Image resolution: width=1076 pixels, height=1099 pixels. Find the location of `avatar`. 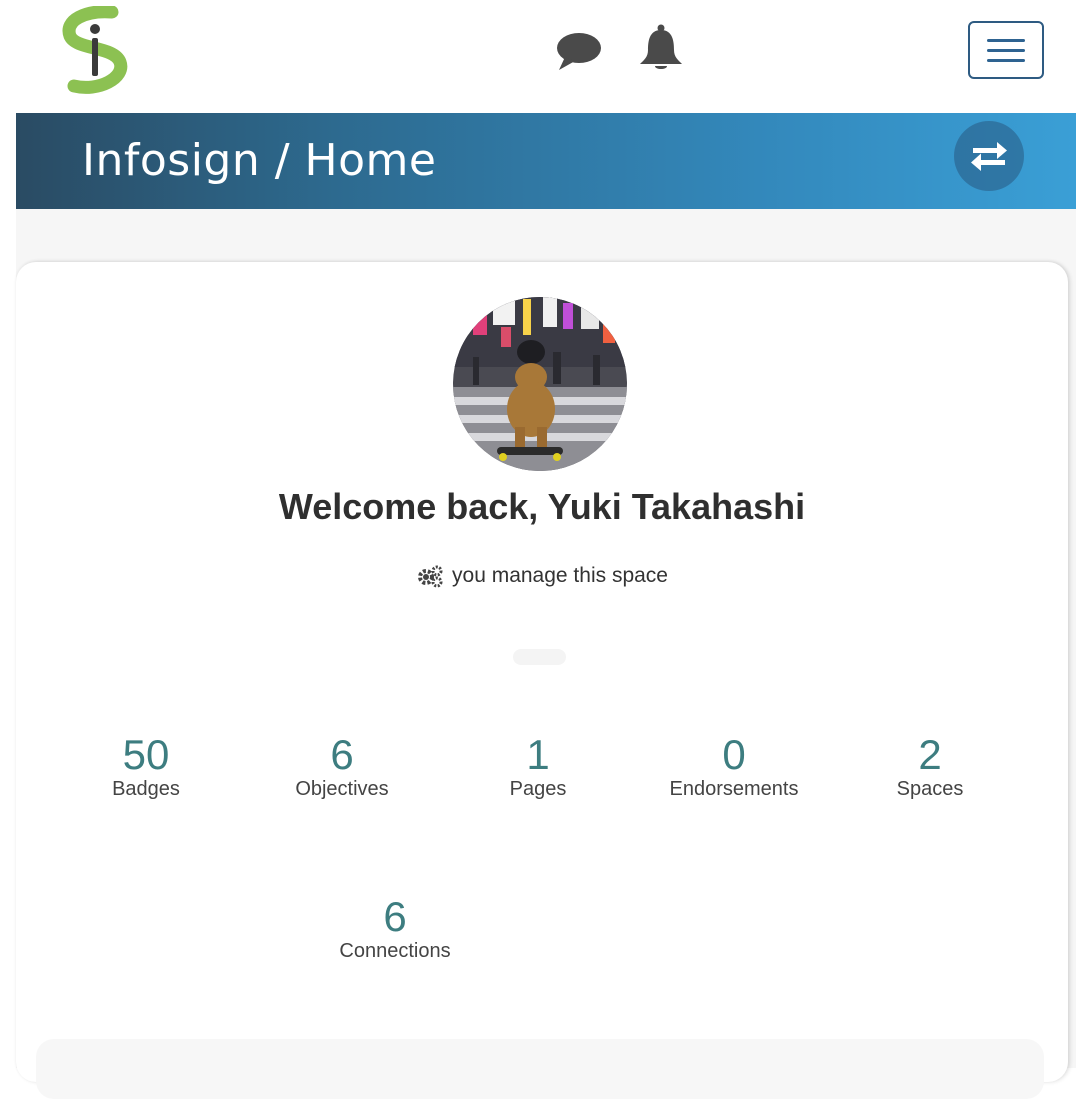

avatar is located at coordinates (540, 384).